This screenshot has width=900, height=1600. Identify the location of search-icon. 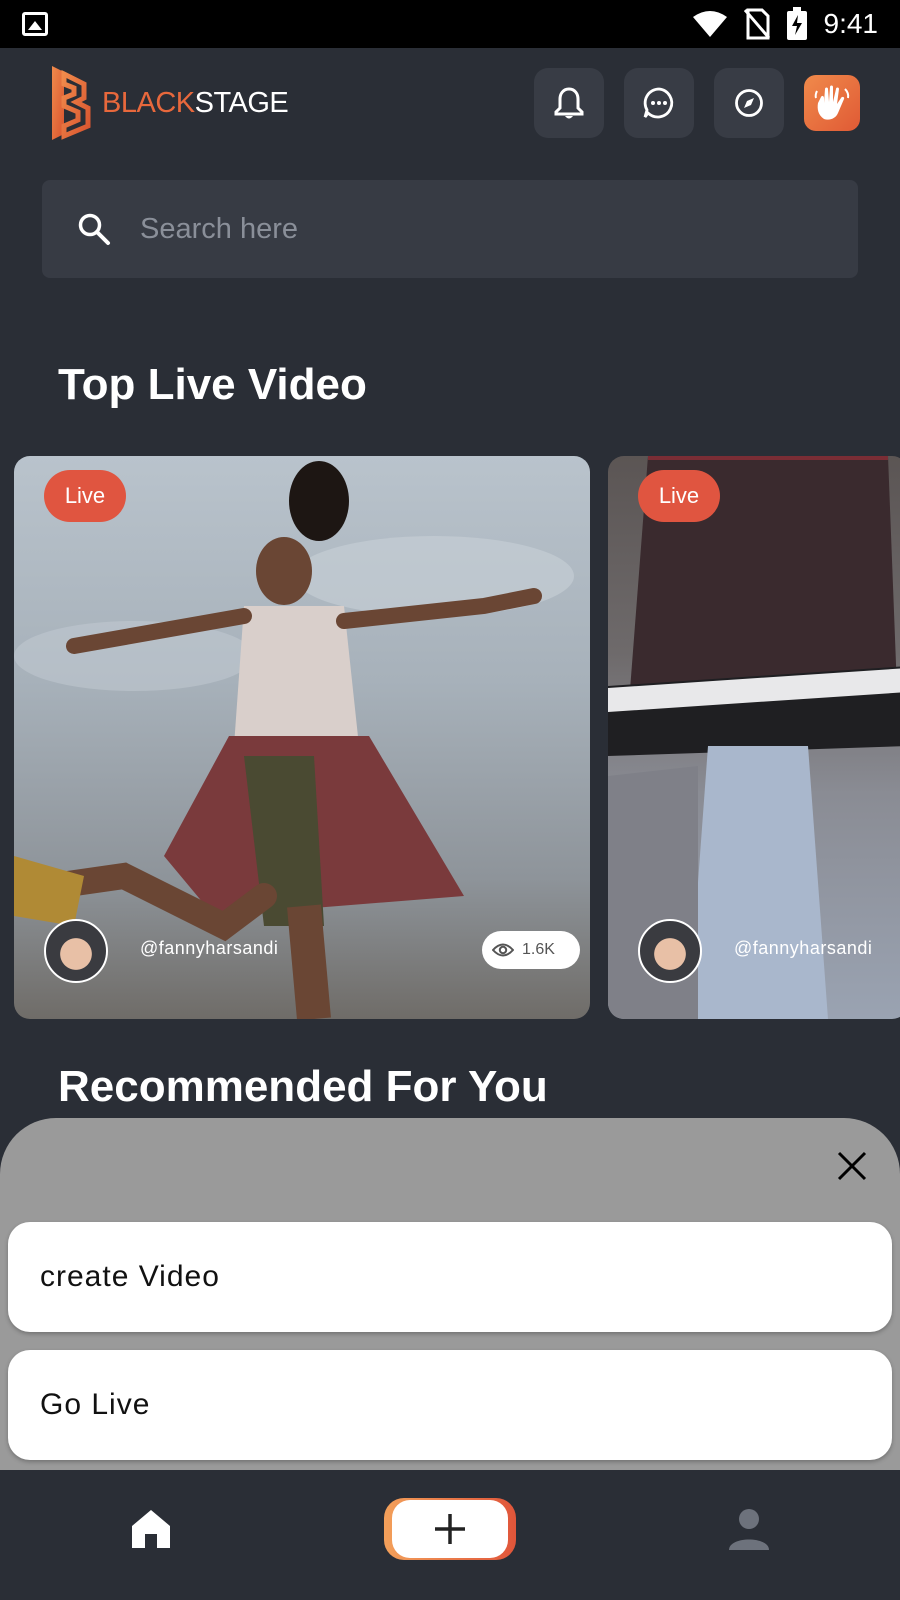
(94, 229).